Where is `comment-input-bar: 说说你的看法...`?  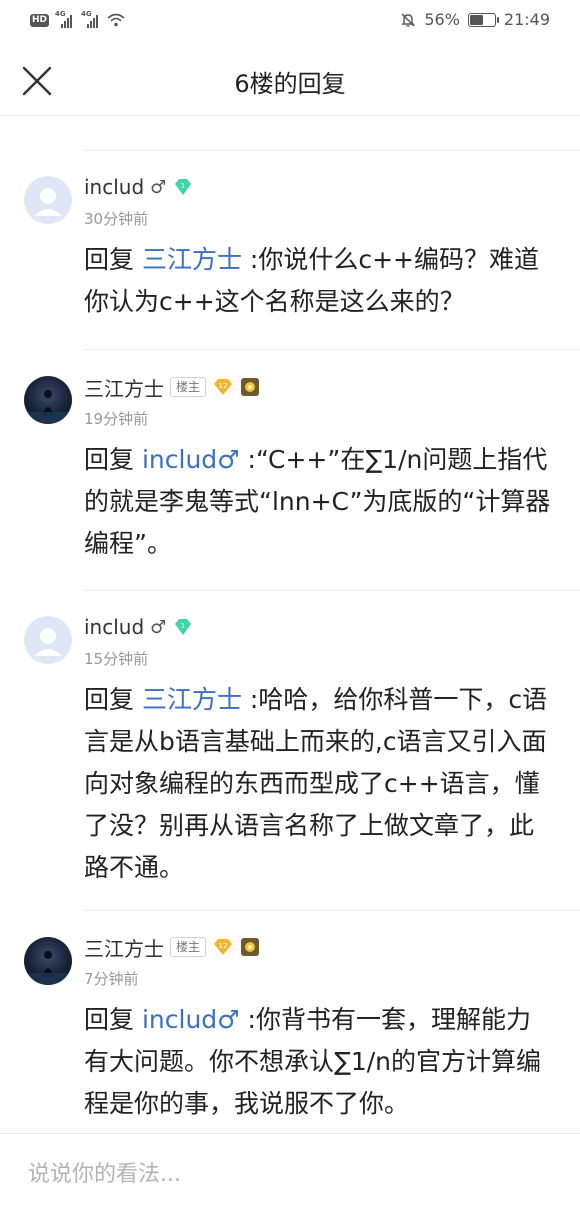
comment-input-bar: 说说你的看法... is located at coordinates (290, 1169).